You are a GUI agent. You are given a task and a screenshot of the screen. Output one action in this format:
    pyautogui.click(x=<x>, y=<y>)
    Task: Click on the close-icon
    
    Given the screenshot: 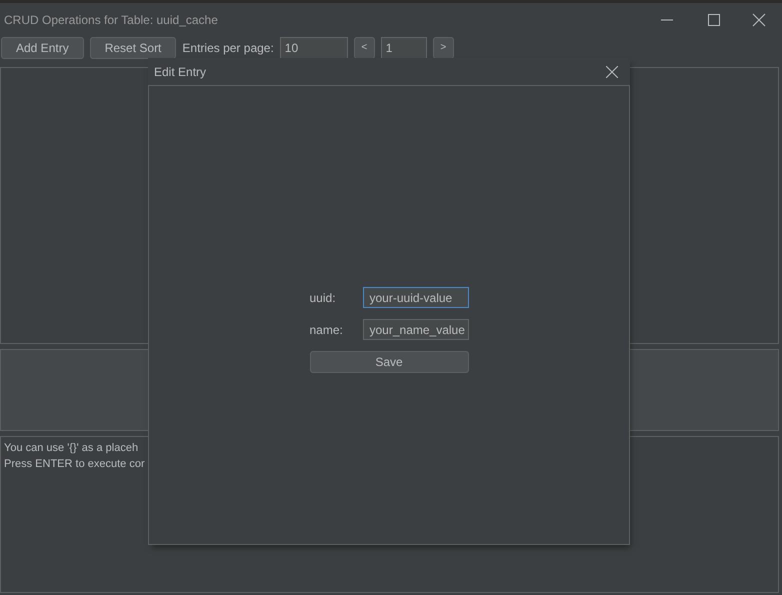 What is the action you would take?
    pyautogui.click(x=612, y=72)
    